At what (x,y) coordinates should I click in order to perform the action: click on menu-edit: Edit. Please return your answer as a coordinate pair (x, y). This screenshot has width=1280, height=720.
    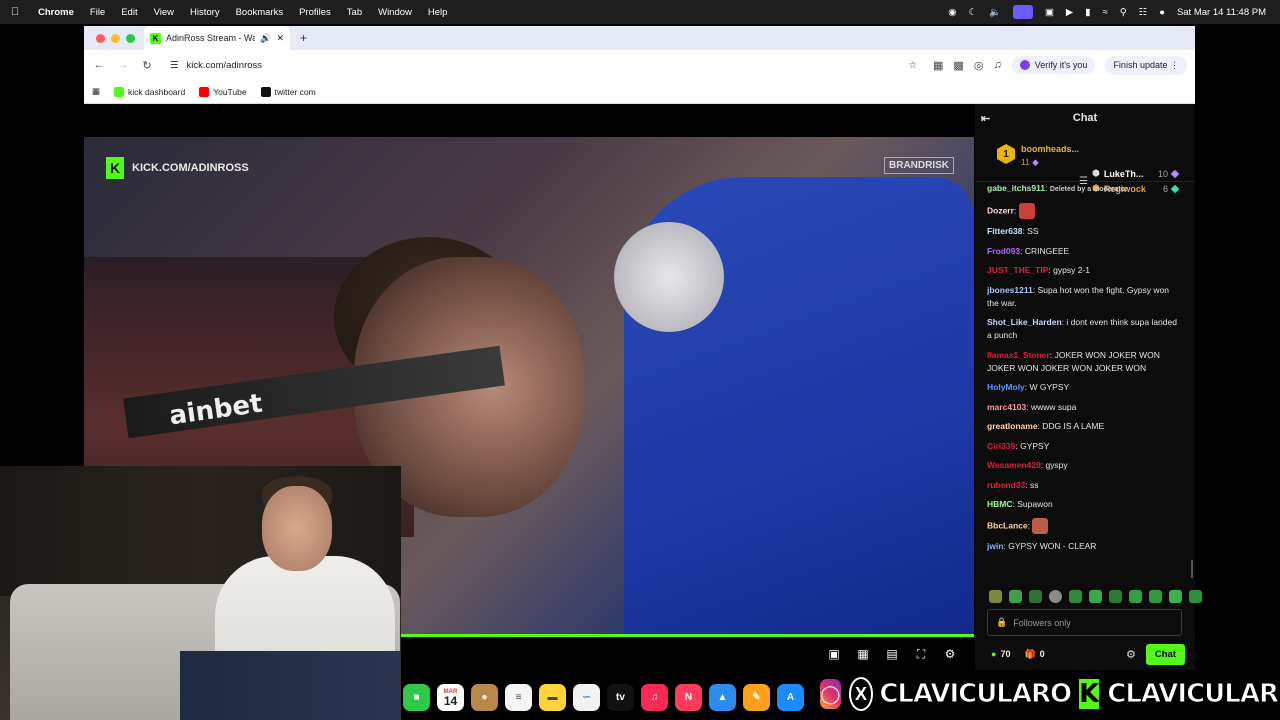
    Looking at the image, I should click on (129, 12).